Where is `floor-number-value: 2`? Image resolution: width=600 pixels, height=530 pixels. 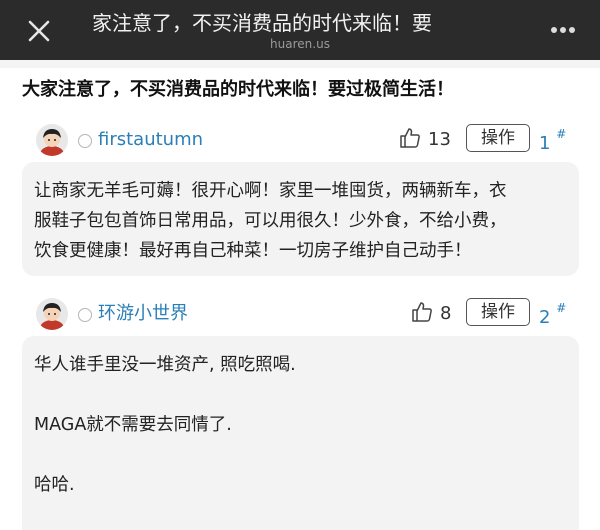
floor-number-value: 2 is located at coordinates (545, 317).